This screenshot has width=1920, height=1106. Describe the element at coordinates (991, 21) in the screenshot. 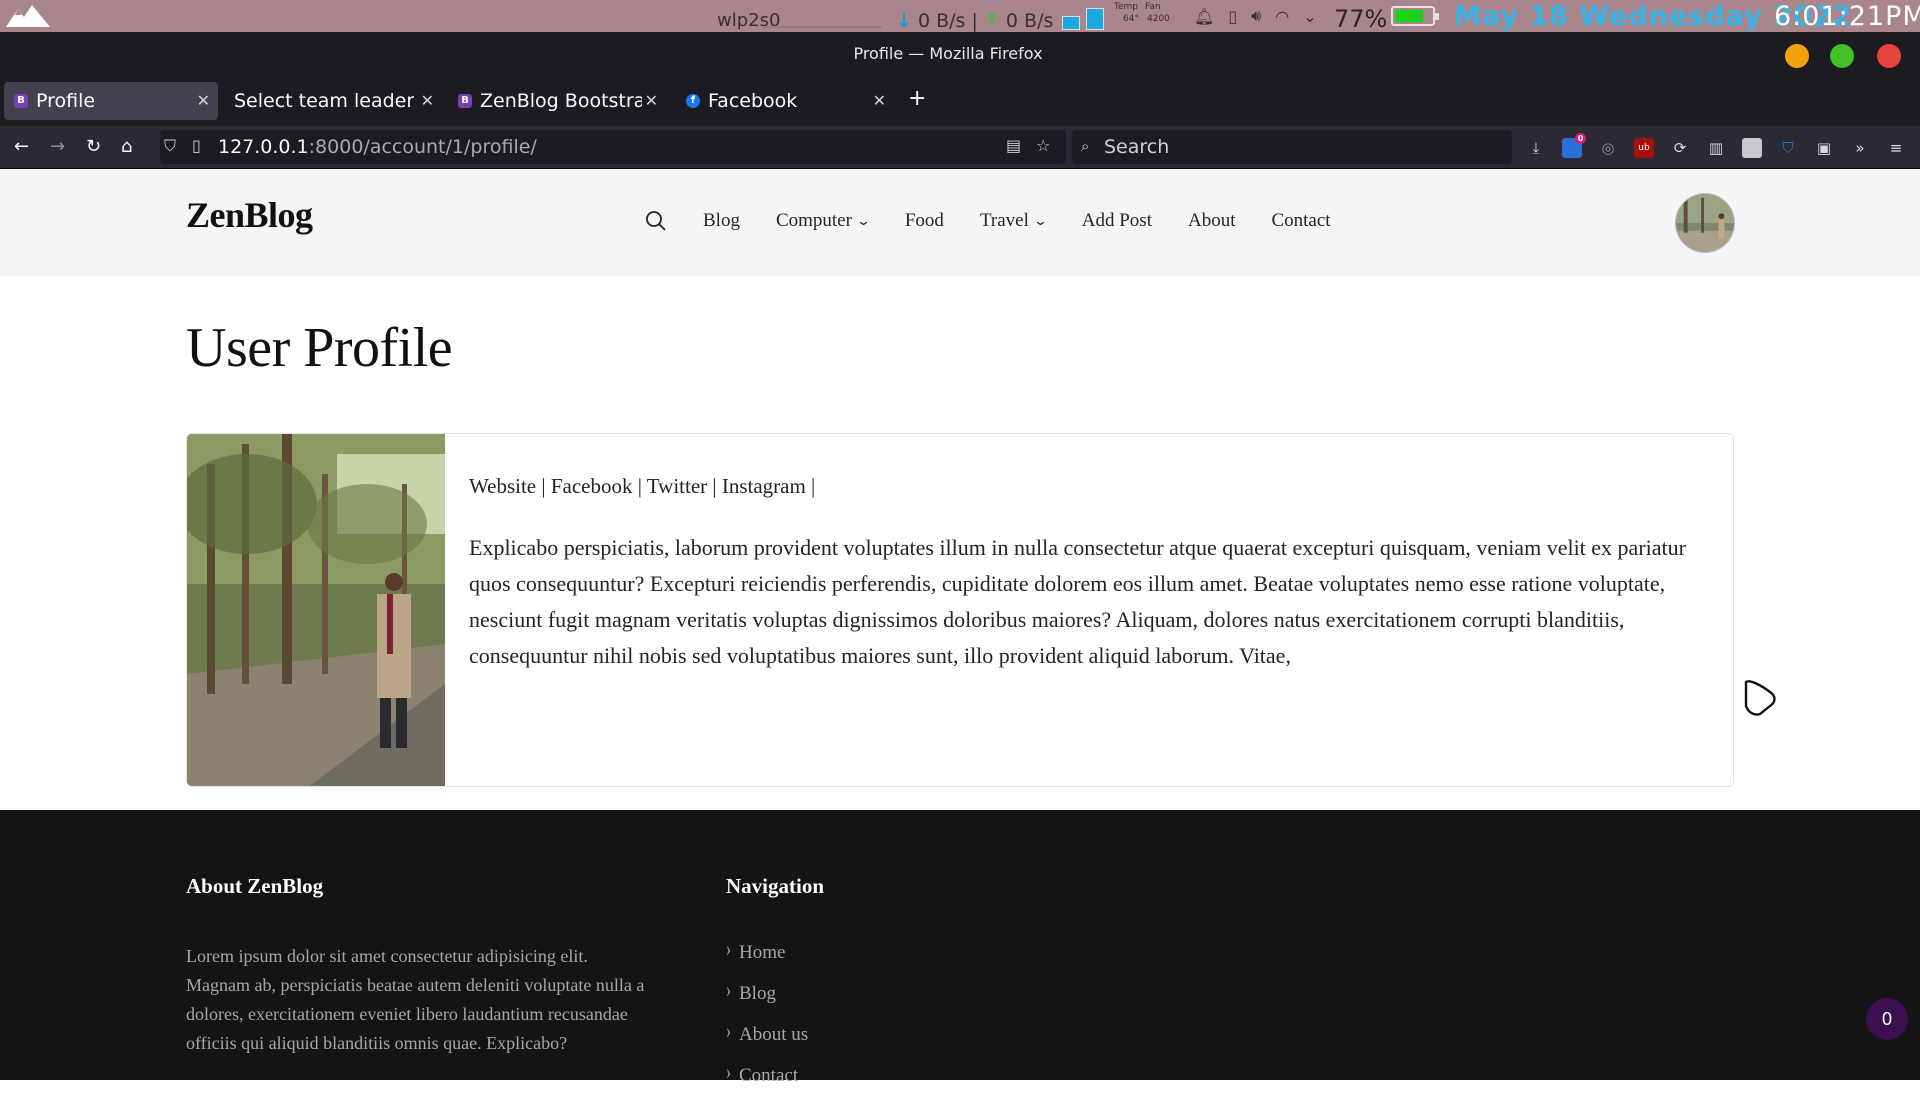

I see `upload-arrow-icon: ↑` at that location.